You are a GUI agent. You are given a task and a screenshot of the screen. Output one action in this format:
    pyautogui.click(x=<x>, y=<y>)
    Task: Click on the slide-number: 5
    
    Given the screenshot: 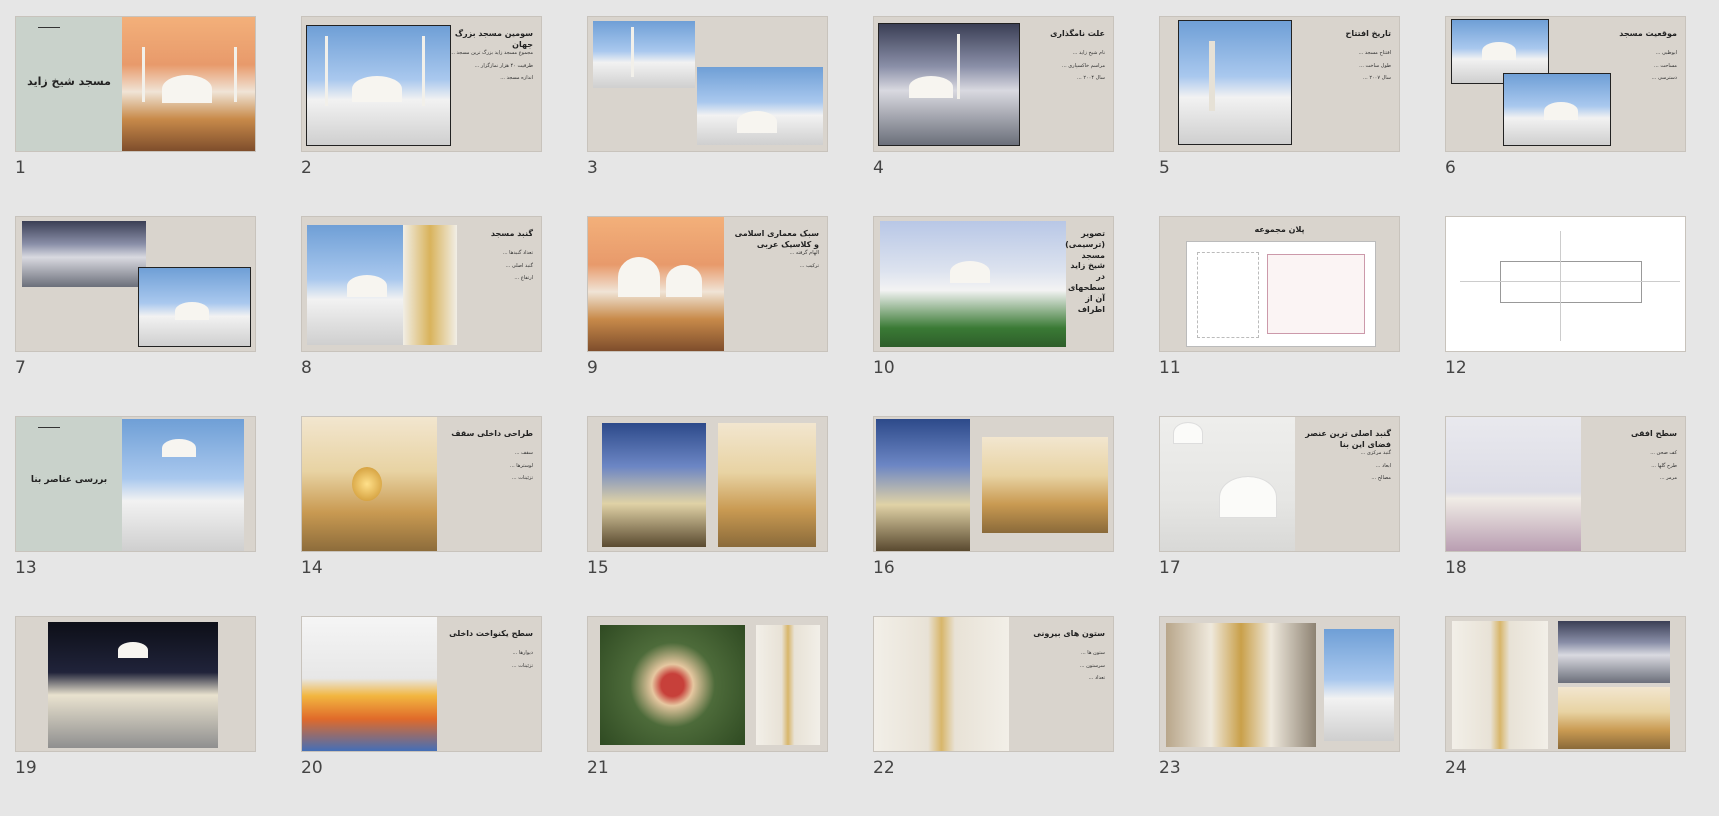 What is the action you would take?
    pyautogui.click(x=1164, y=168)
    